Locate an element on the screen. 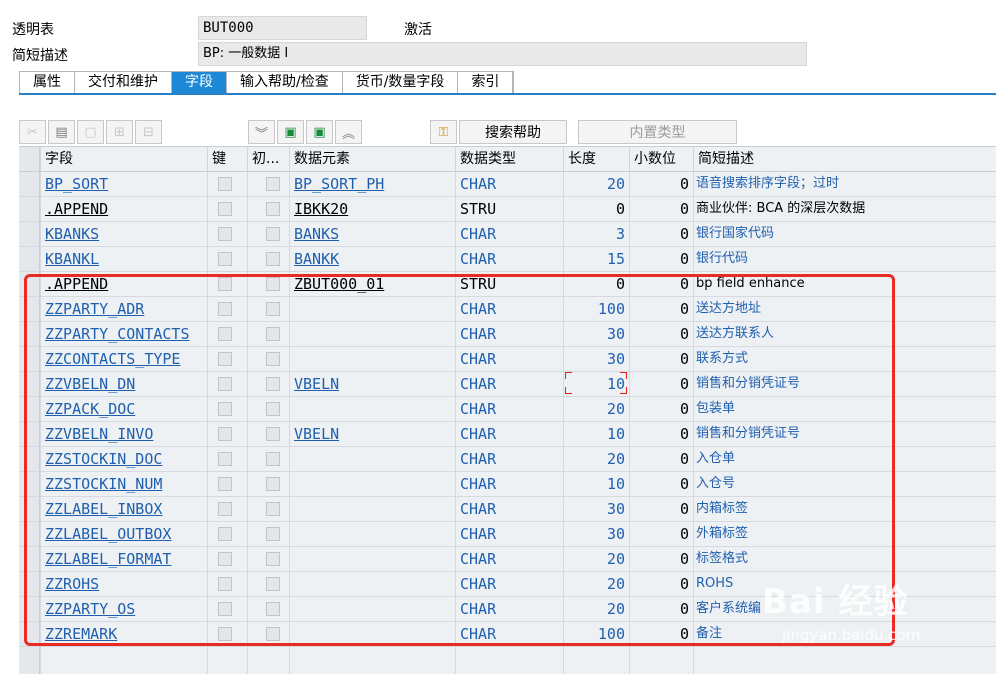  tab-0: 属性 is located at coordinates (47, 82).